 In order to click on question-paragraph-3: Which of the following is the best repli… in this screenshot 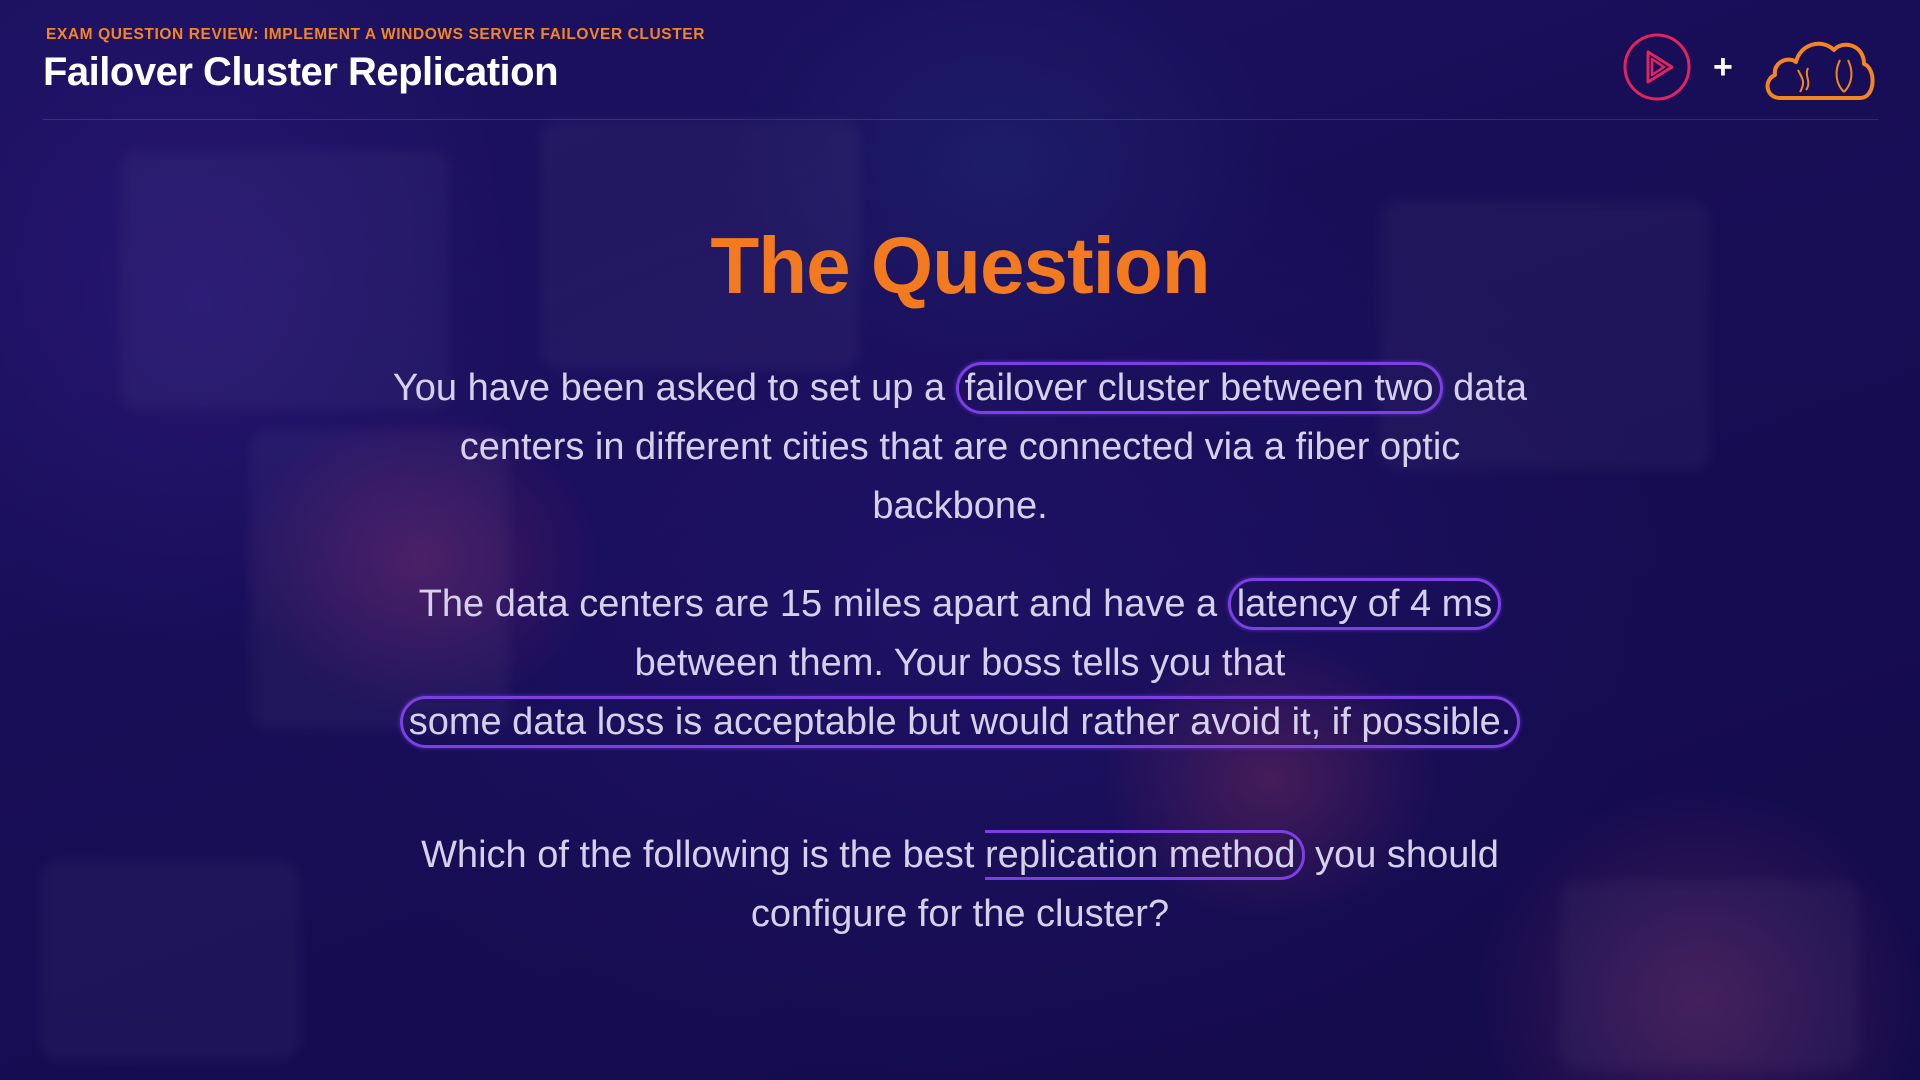, I will do `click(960, 885)`.